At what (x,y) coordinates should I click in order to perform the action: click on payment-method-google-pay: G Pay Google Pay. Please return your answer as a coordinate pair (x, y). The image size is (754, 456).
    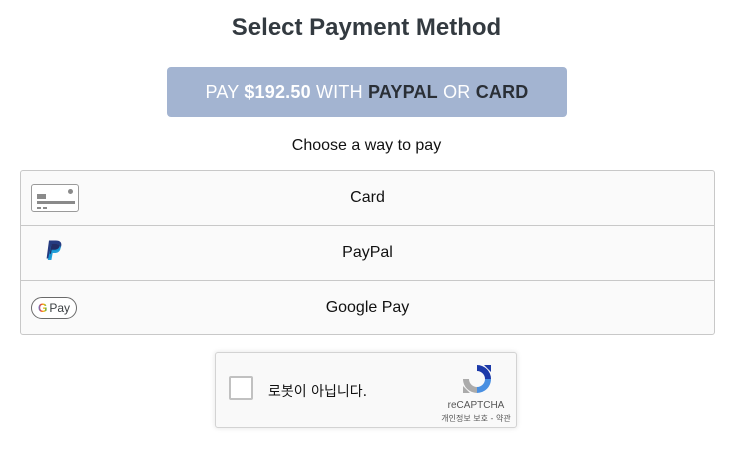
    Looking at the image, I should click on (367, 307).